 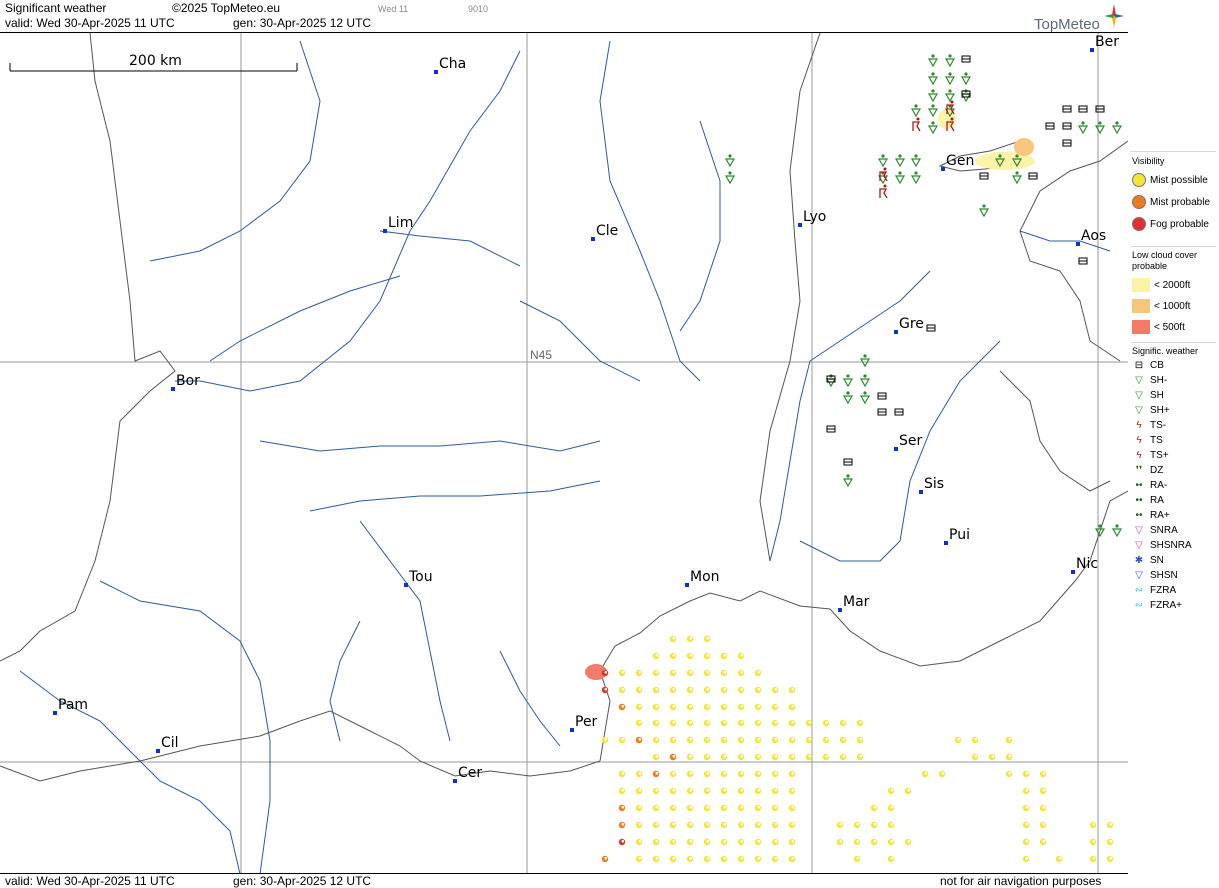 I want to click on snow-shower-icon: ▽, so click(x=1139, y=575).